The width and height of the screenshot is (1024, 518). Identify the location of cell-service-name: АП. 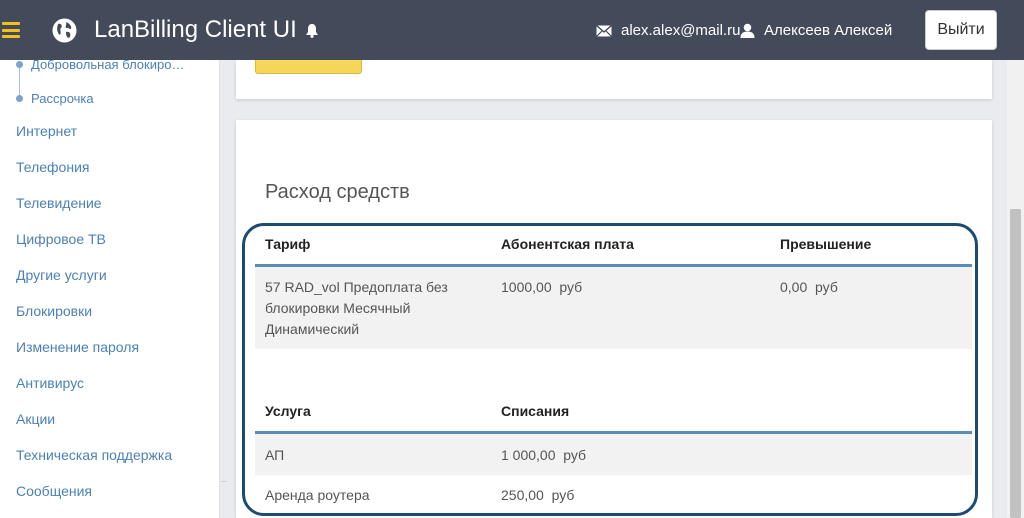
(275, 455).